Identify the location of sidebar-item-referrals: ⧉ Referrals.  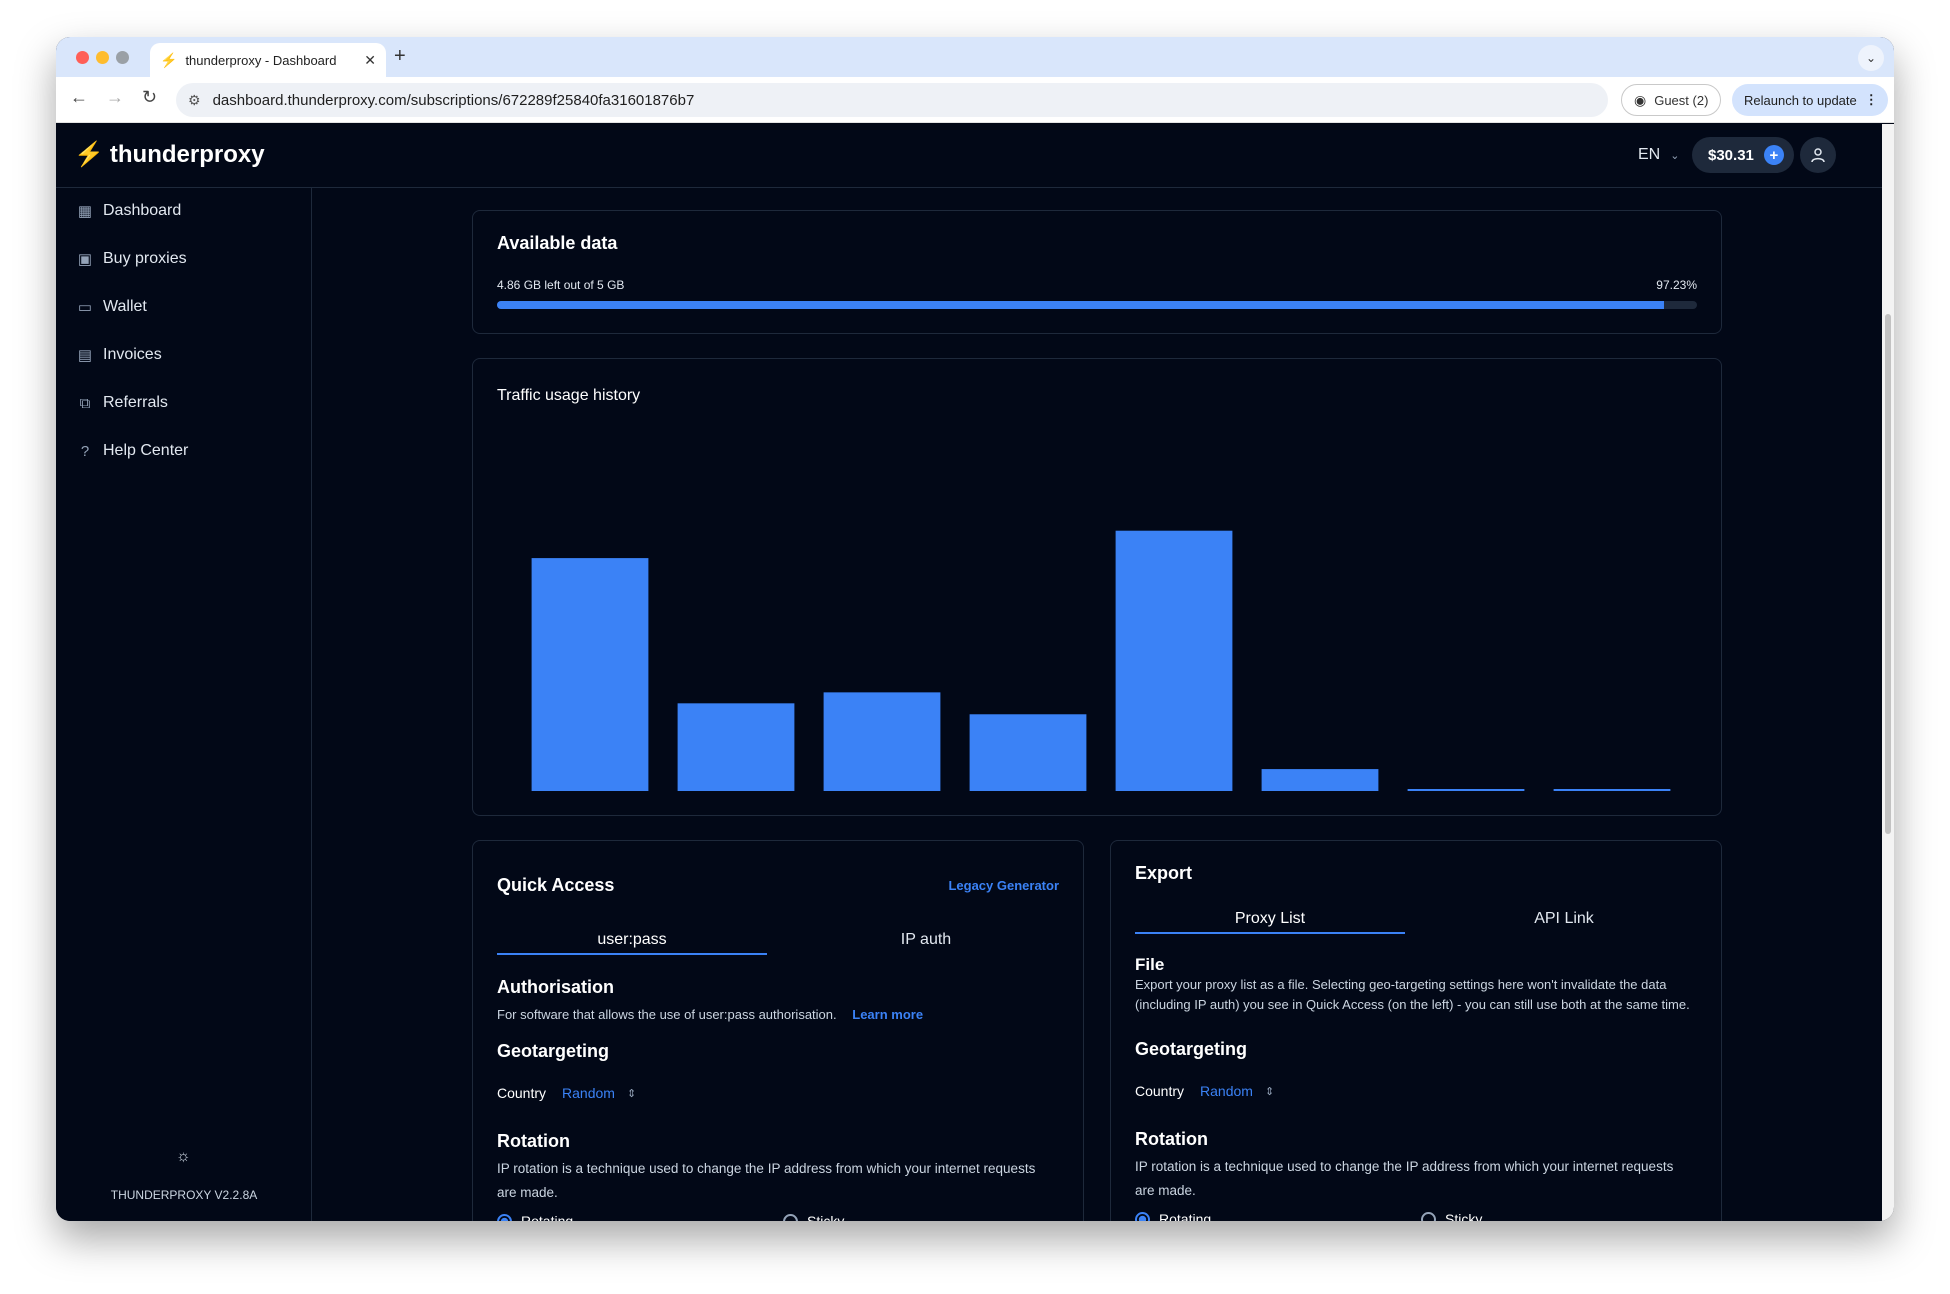
(122, 403).